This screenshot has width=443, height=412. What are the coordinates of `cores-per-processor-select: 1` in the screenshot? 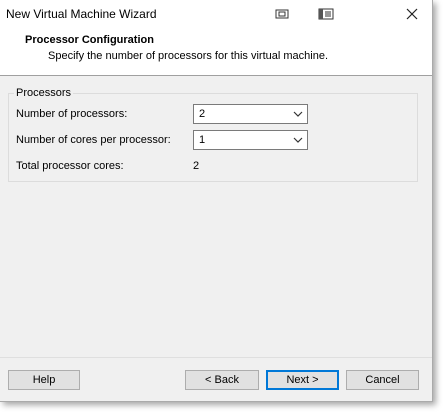 It's located at (250, 140).